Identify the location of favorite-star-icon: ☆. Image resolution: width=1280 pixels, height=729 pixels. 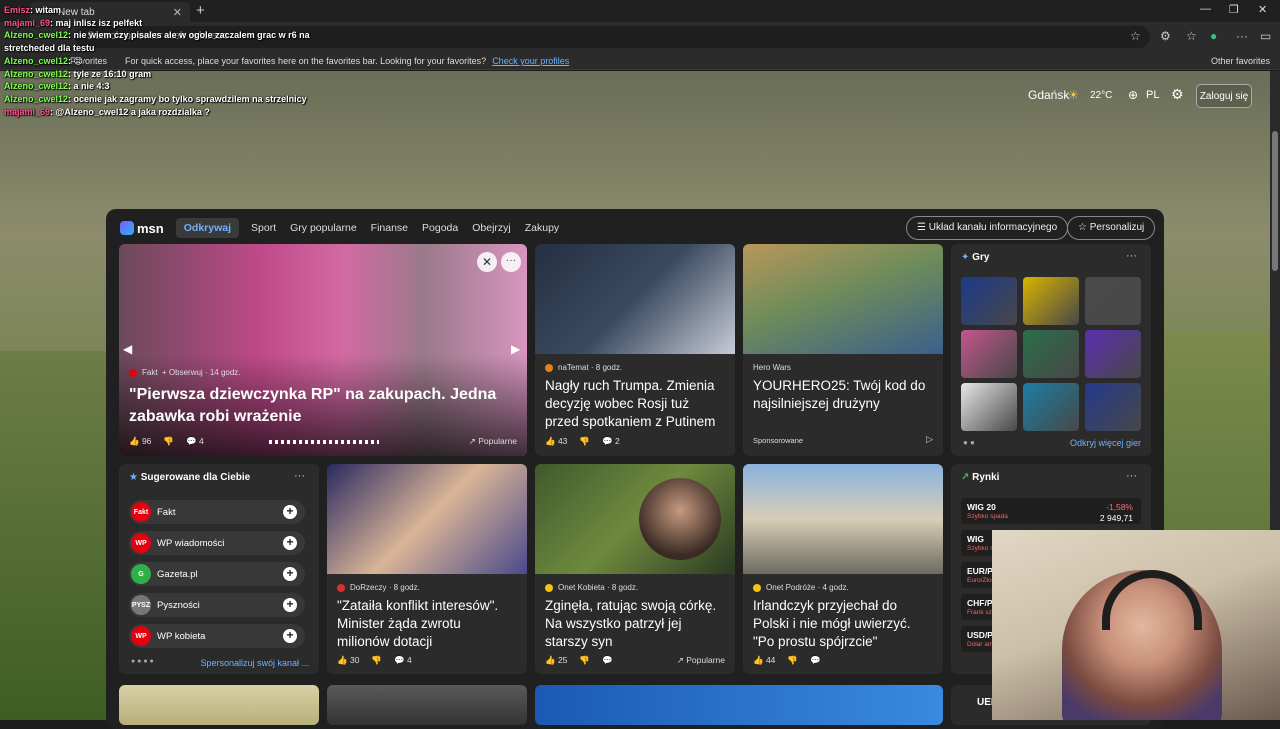
(1135, 36).